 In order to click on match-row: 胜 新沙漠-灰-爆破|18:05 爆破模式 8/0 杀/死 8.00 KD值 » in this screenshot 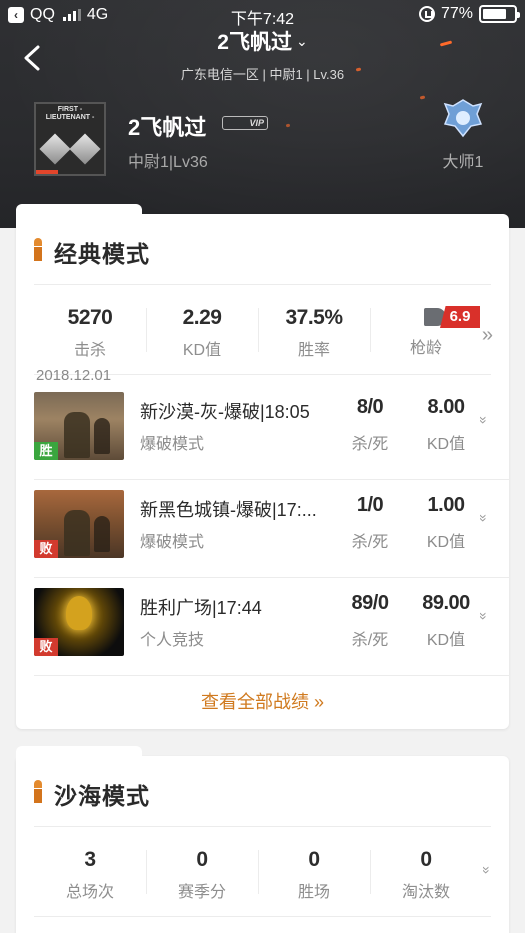, I will do `click(272, 432)`.